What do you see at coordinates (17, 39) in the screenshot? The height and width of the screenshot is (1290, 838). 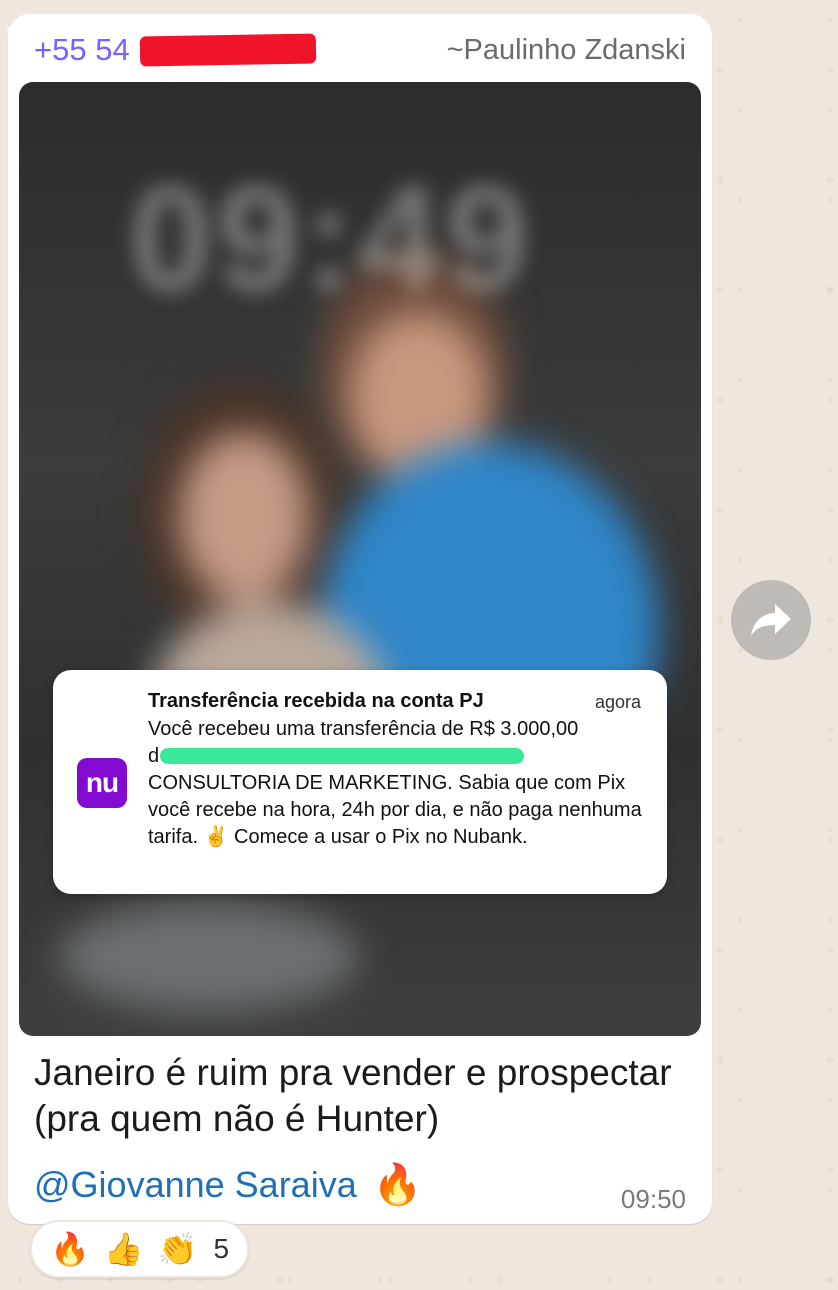 I see `bubble-tail` at bounding box center [17, 39].